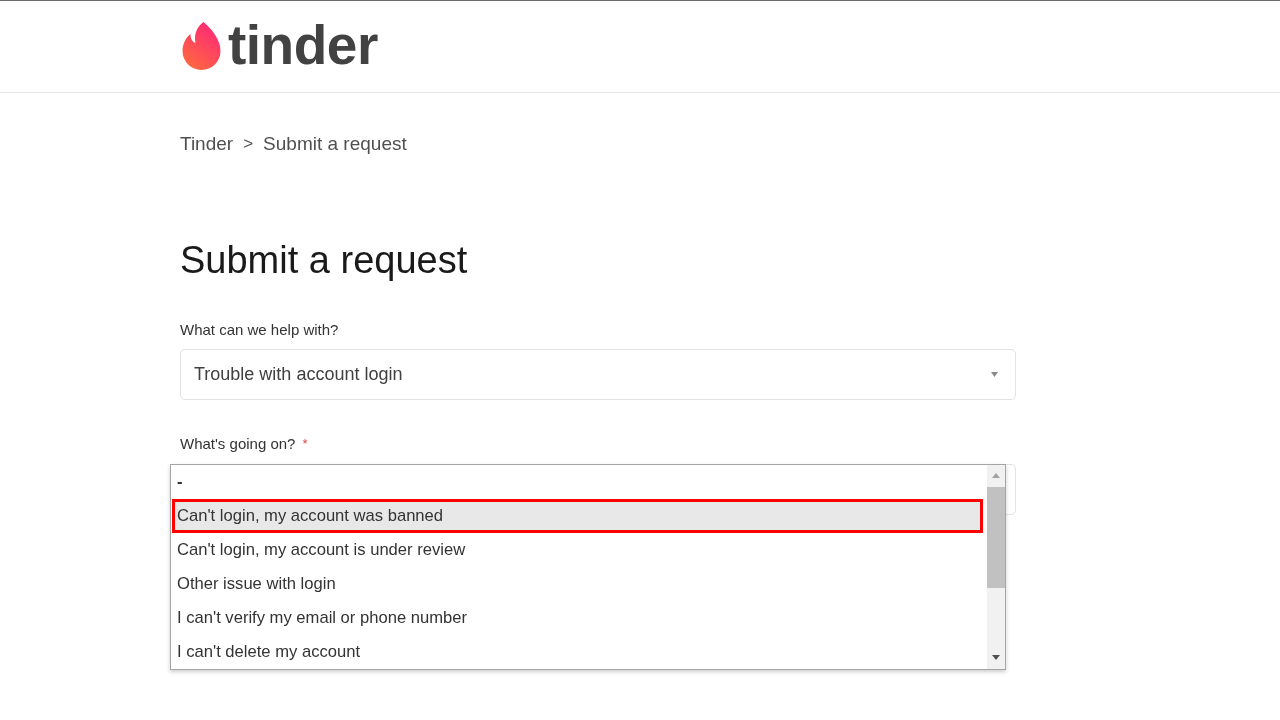 Image resolution: width=1280 pixels, height=720 pixels. I want to click on select-field: Trouble with account login, so click(598, 374).